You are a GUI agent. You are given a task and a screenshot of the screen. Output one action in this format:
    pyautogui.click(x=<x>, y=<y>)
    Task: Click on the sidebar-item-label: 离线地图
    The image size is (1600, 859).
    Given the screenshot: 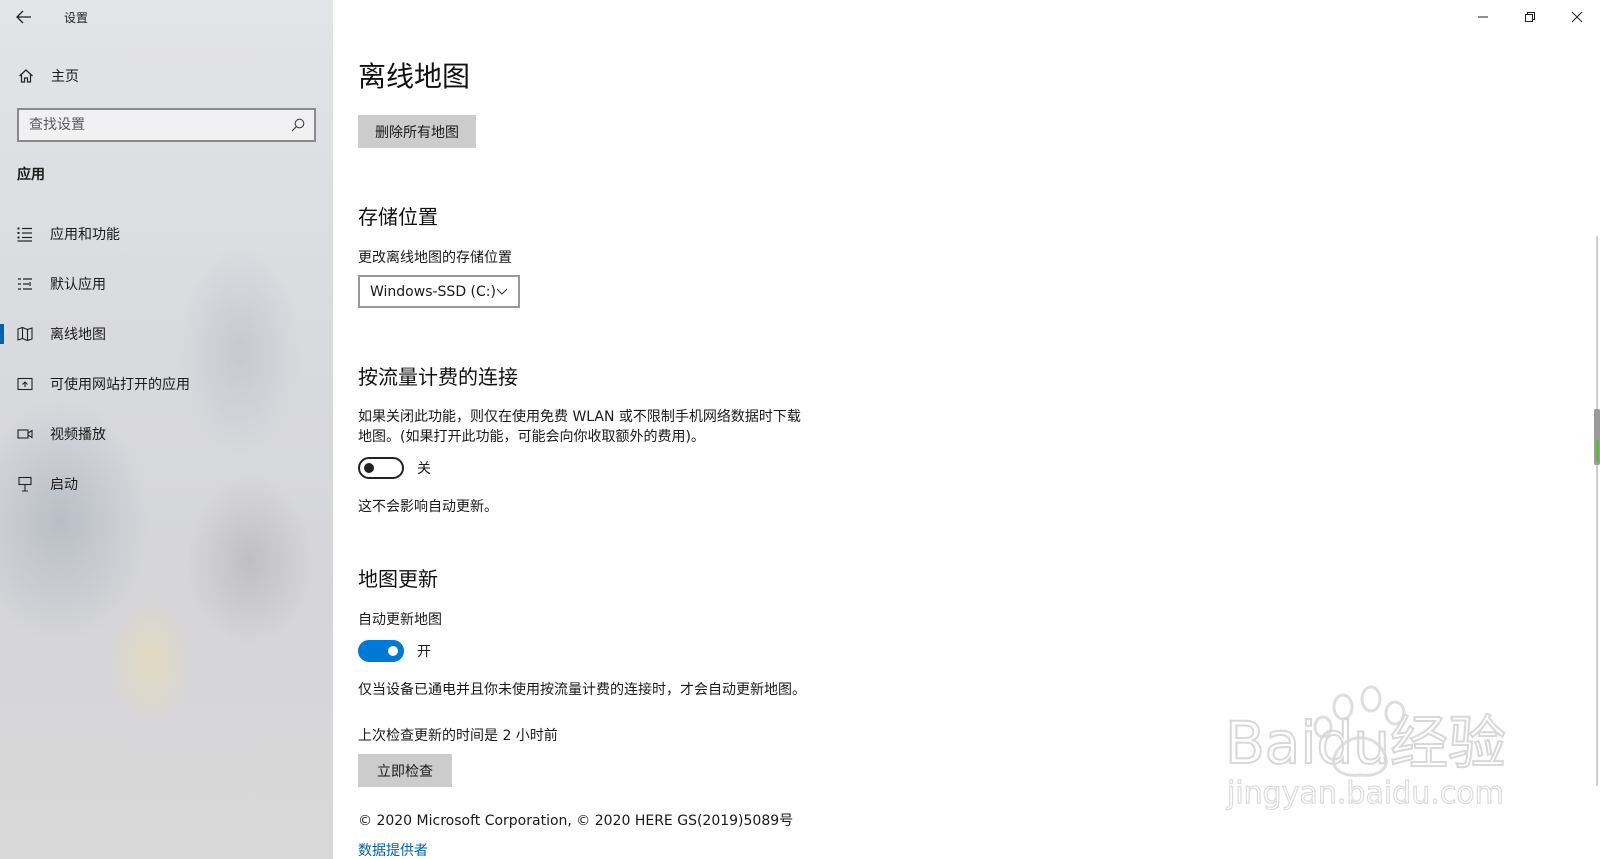 What is the action you would take?
    pyautogui.click(x=78, y=335)
    